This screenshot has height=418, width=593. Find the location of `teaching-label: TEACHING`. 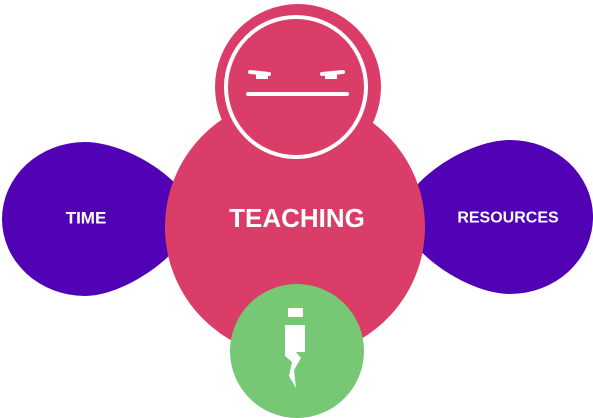

teaching-label: TEACHING is located at coordinates (297, 218).